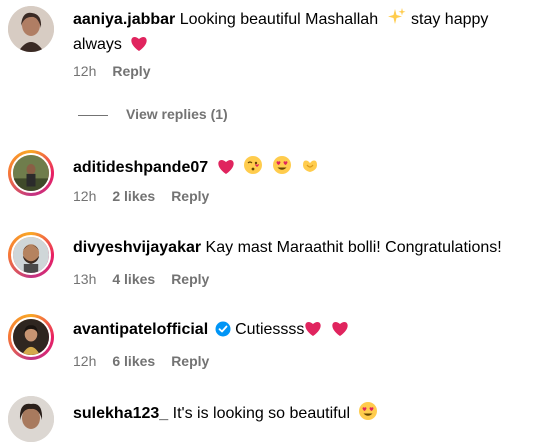 This screenshot has width=549, height=442. Describe the element at coordinates (140, 329) in the screenshot. I see `username: avantipatelofficial` at that location.